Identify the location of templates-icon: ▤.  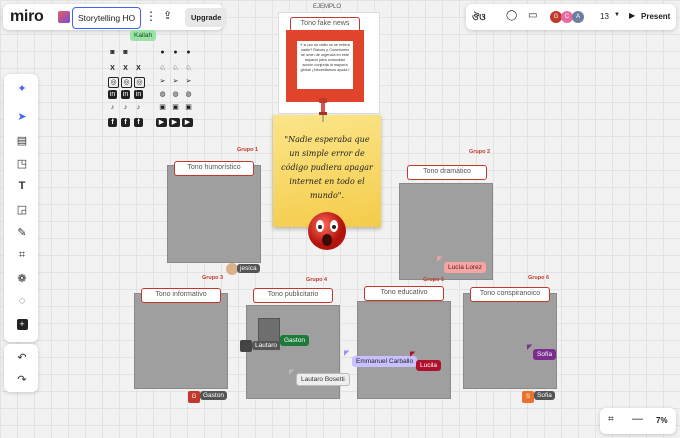
(22, 140).